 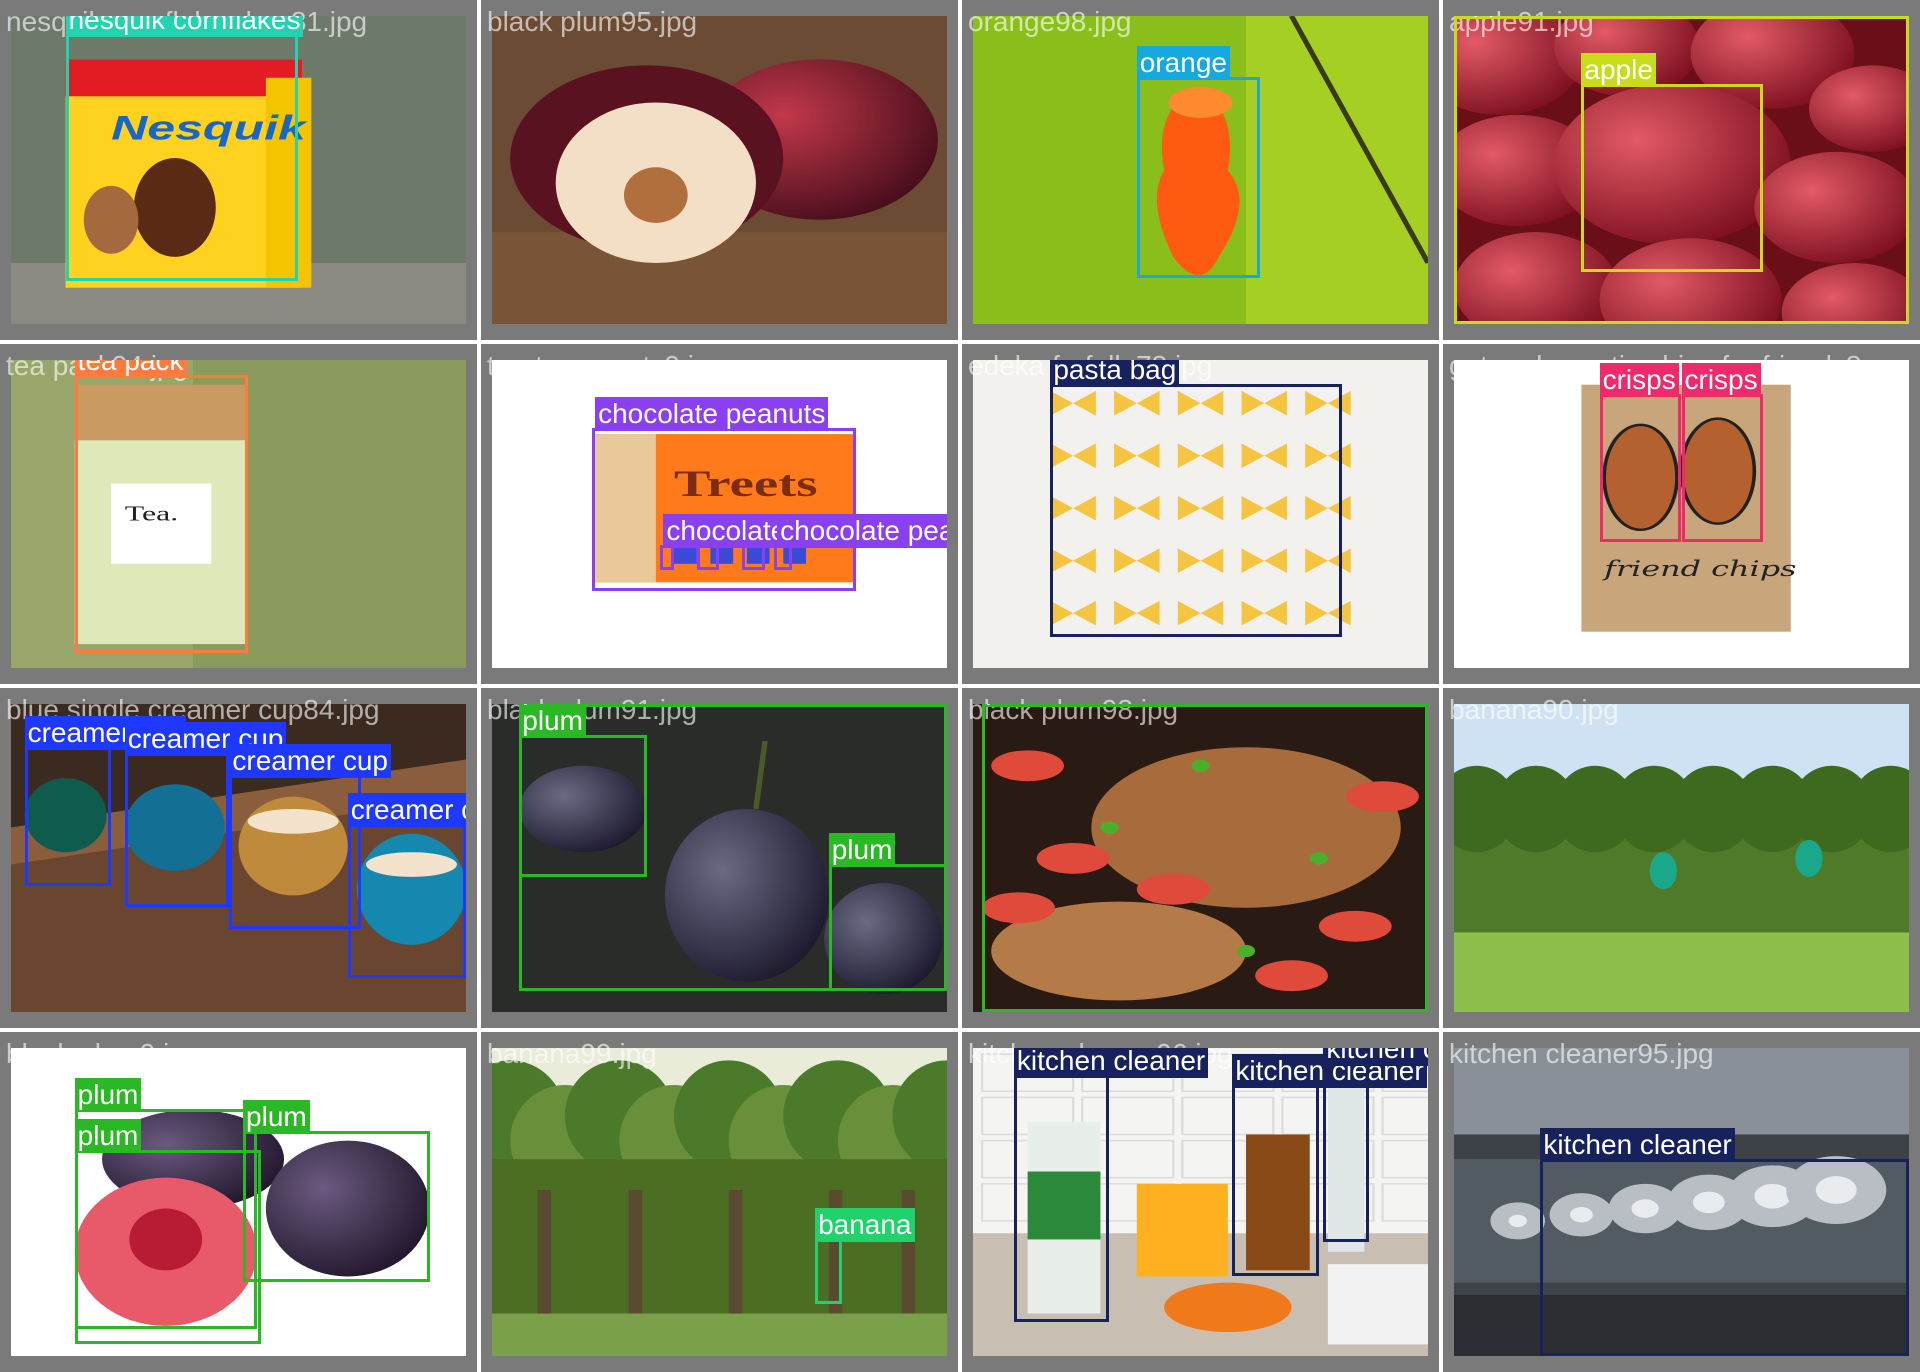 I want to click on photo: plum plum plum, so click(x=238, y=1202).